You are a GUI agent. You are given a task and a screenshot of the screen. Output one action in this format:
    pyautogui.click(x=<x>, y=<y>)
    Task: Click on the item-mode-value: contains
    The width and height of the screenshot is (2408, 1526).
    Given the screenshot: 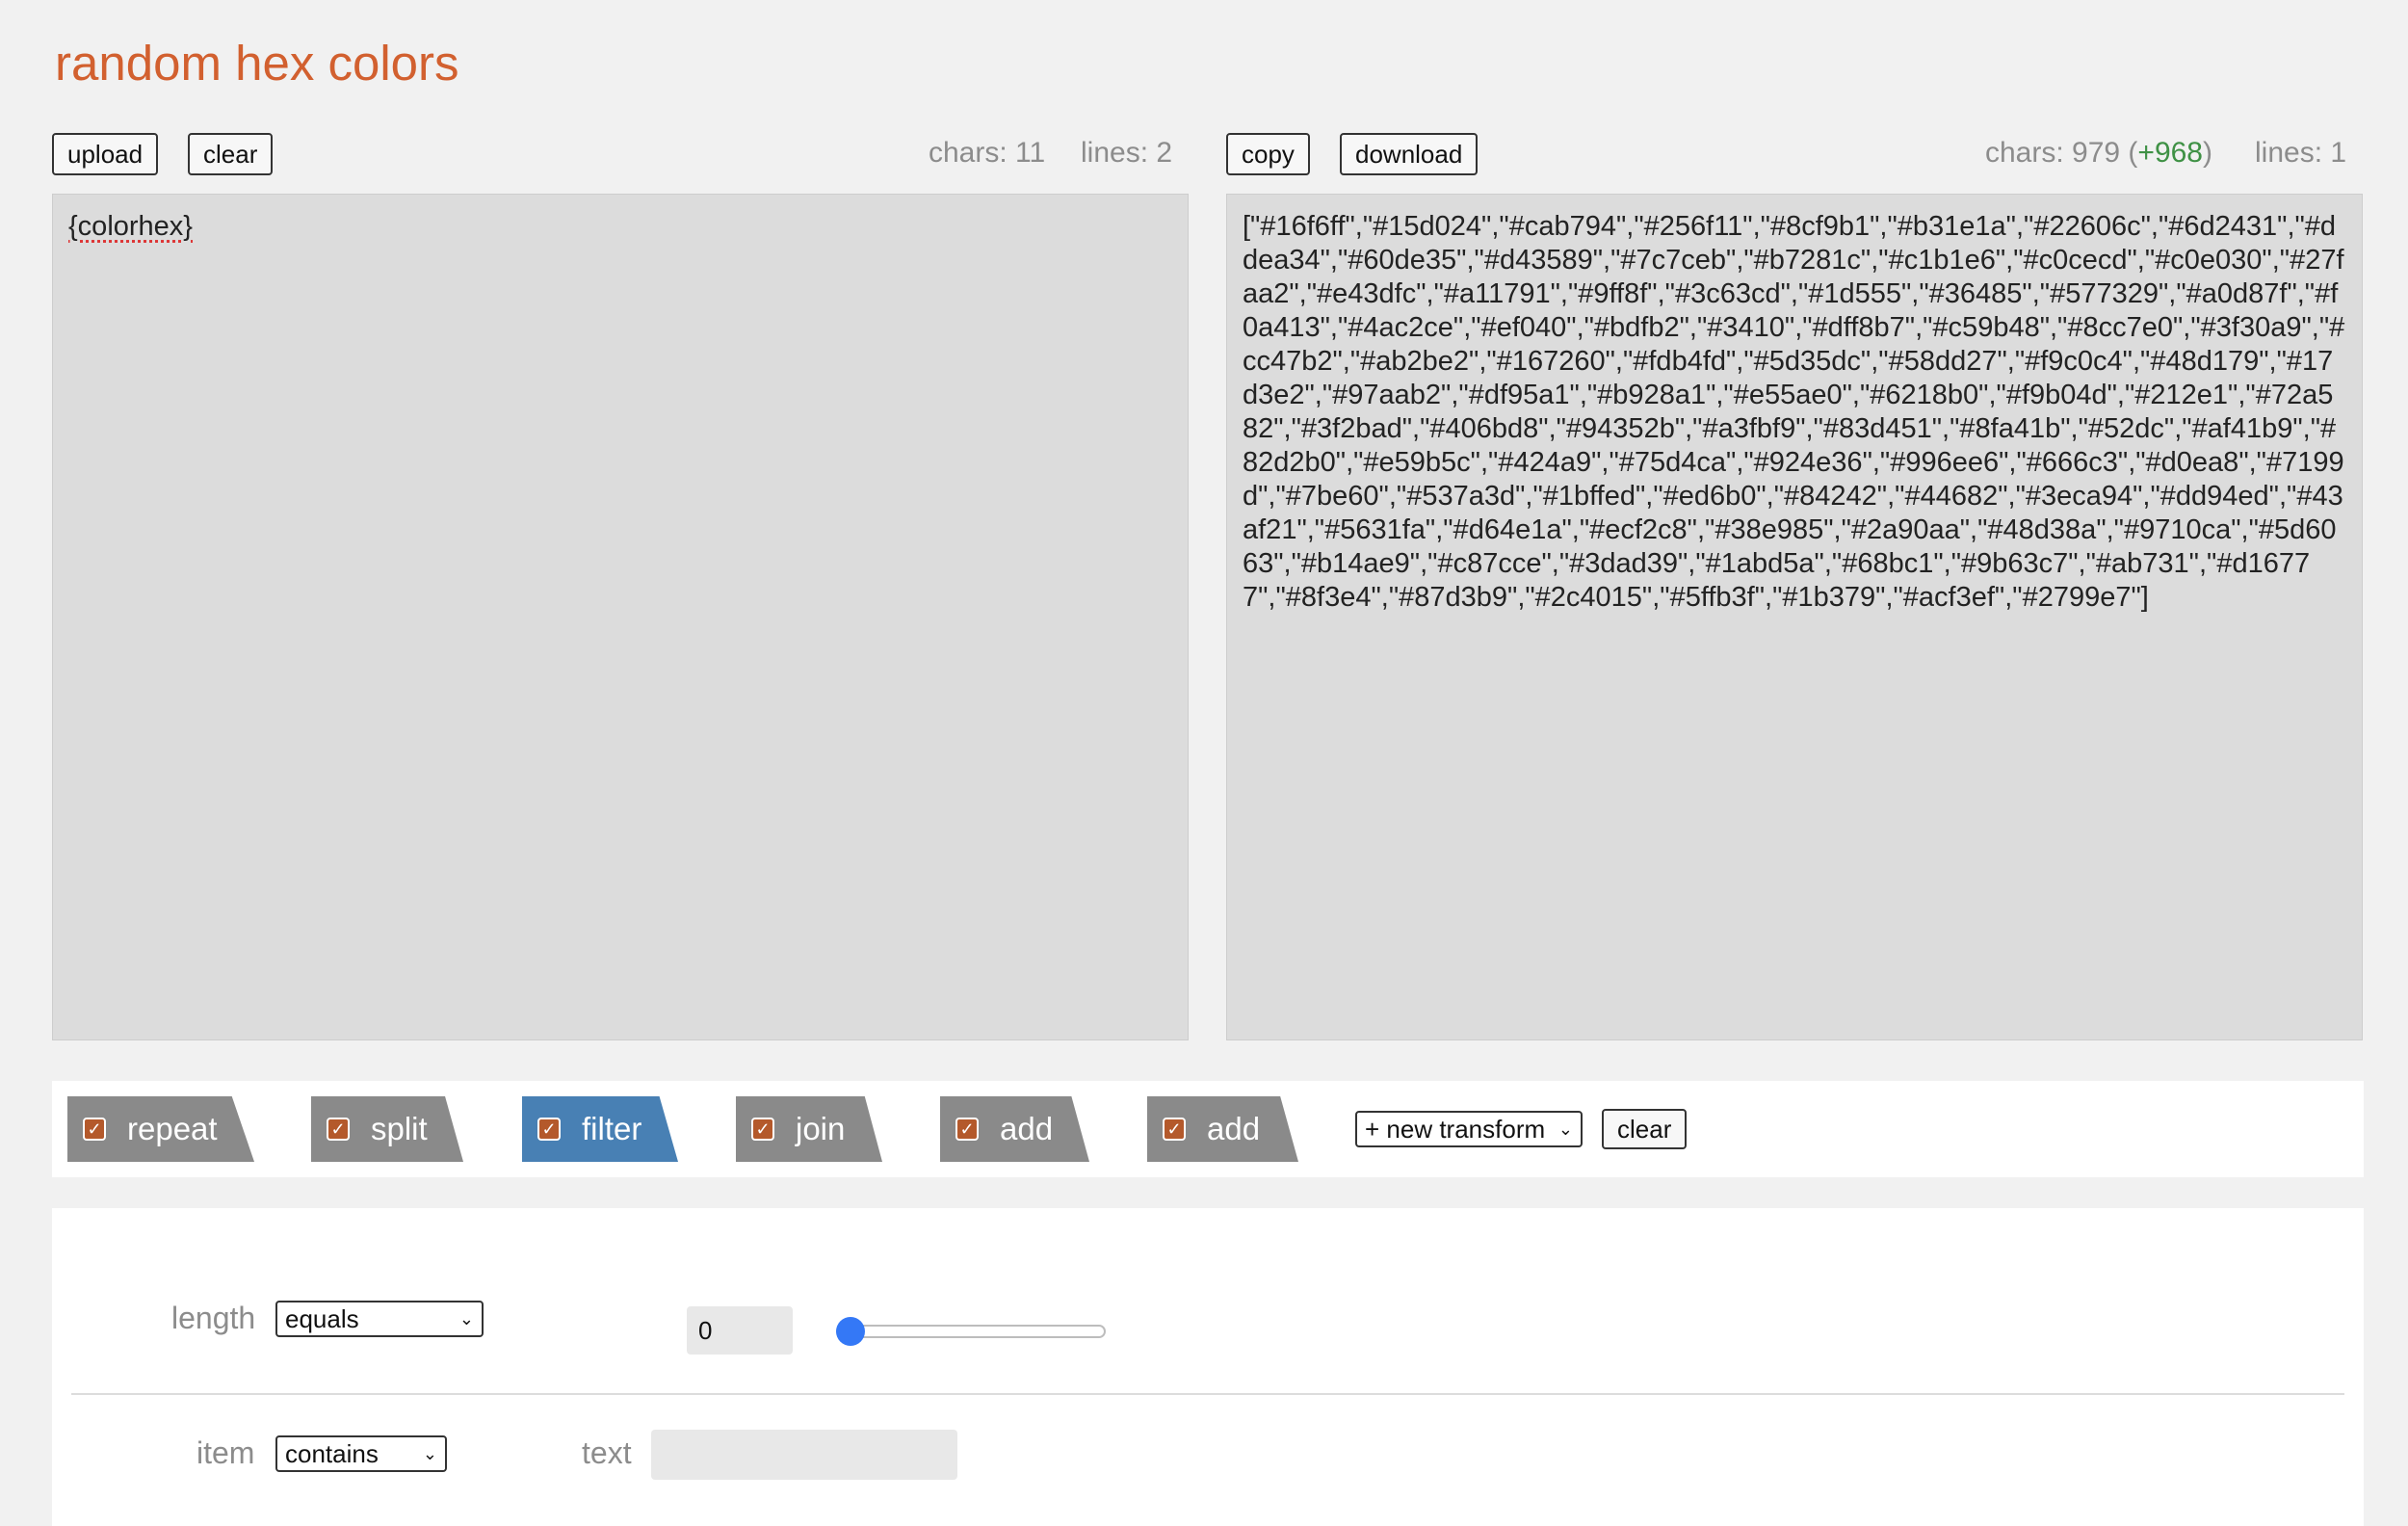 What is the action you would take?
    pyautogui.click(x=332, y=1453)
    